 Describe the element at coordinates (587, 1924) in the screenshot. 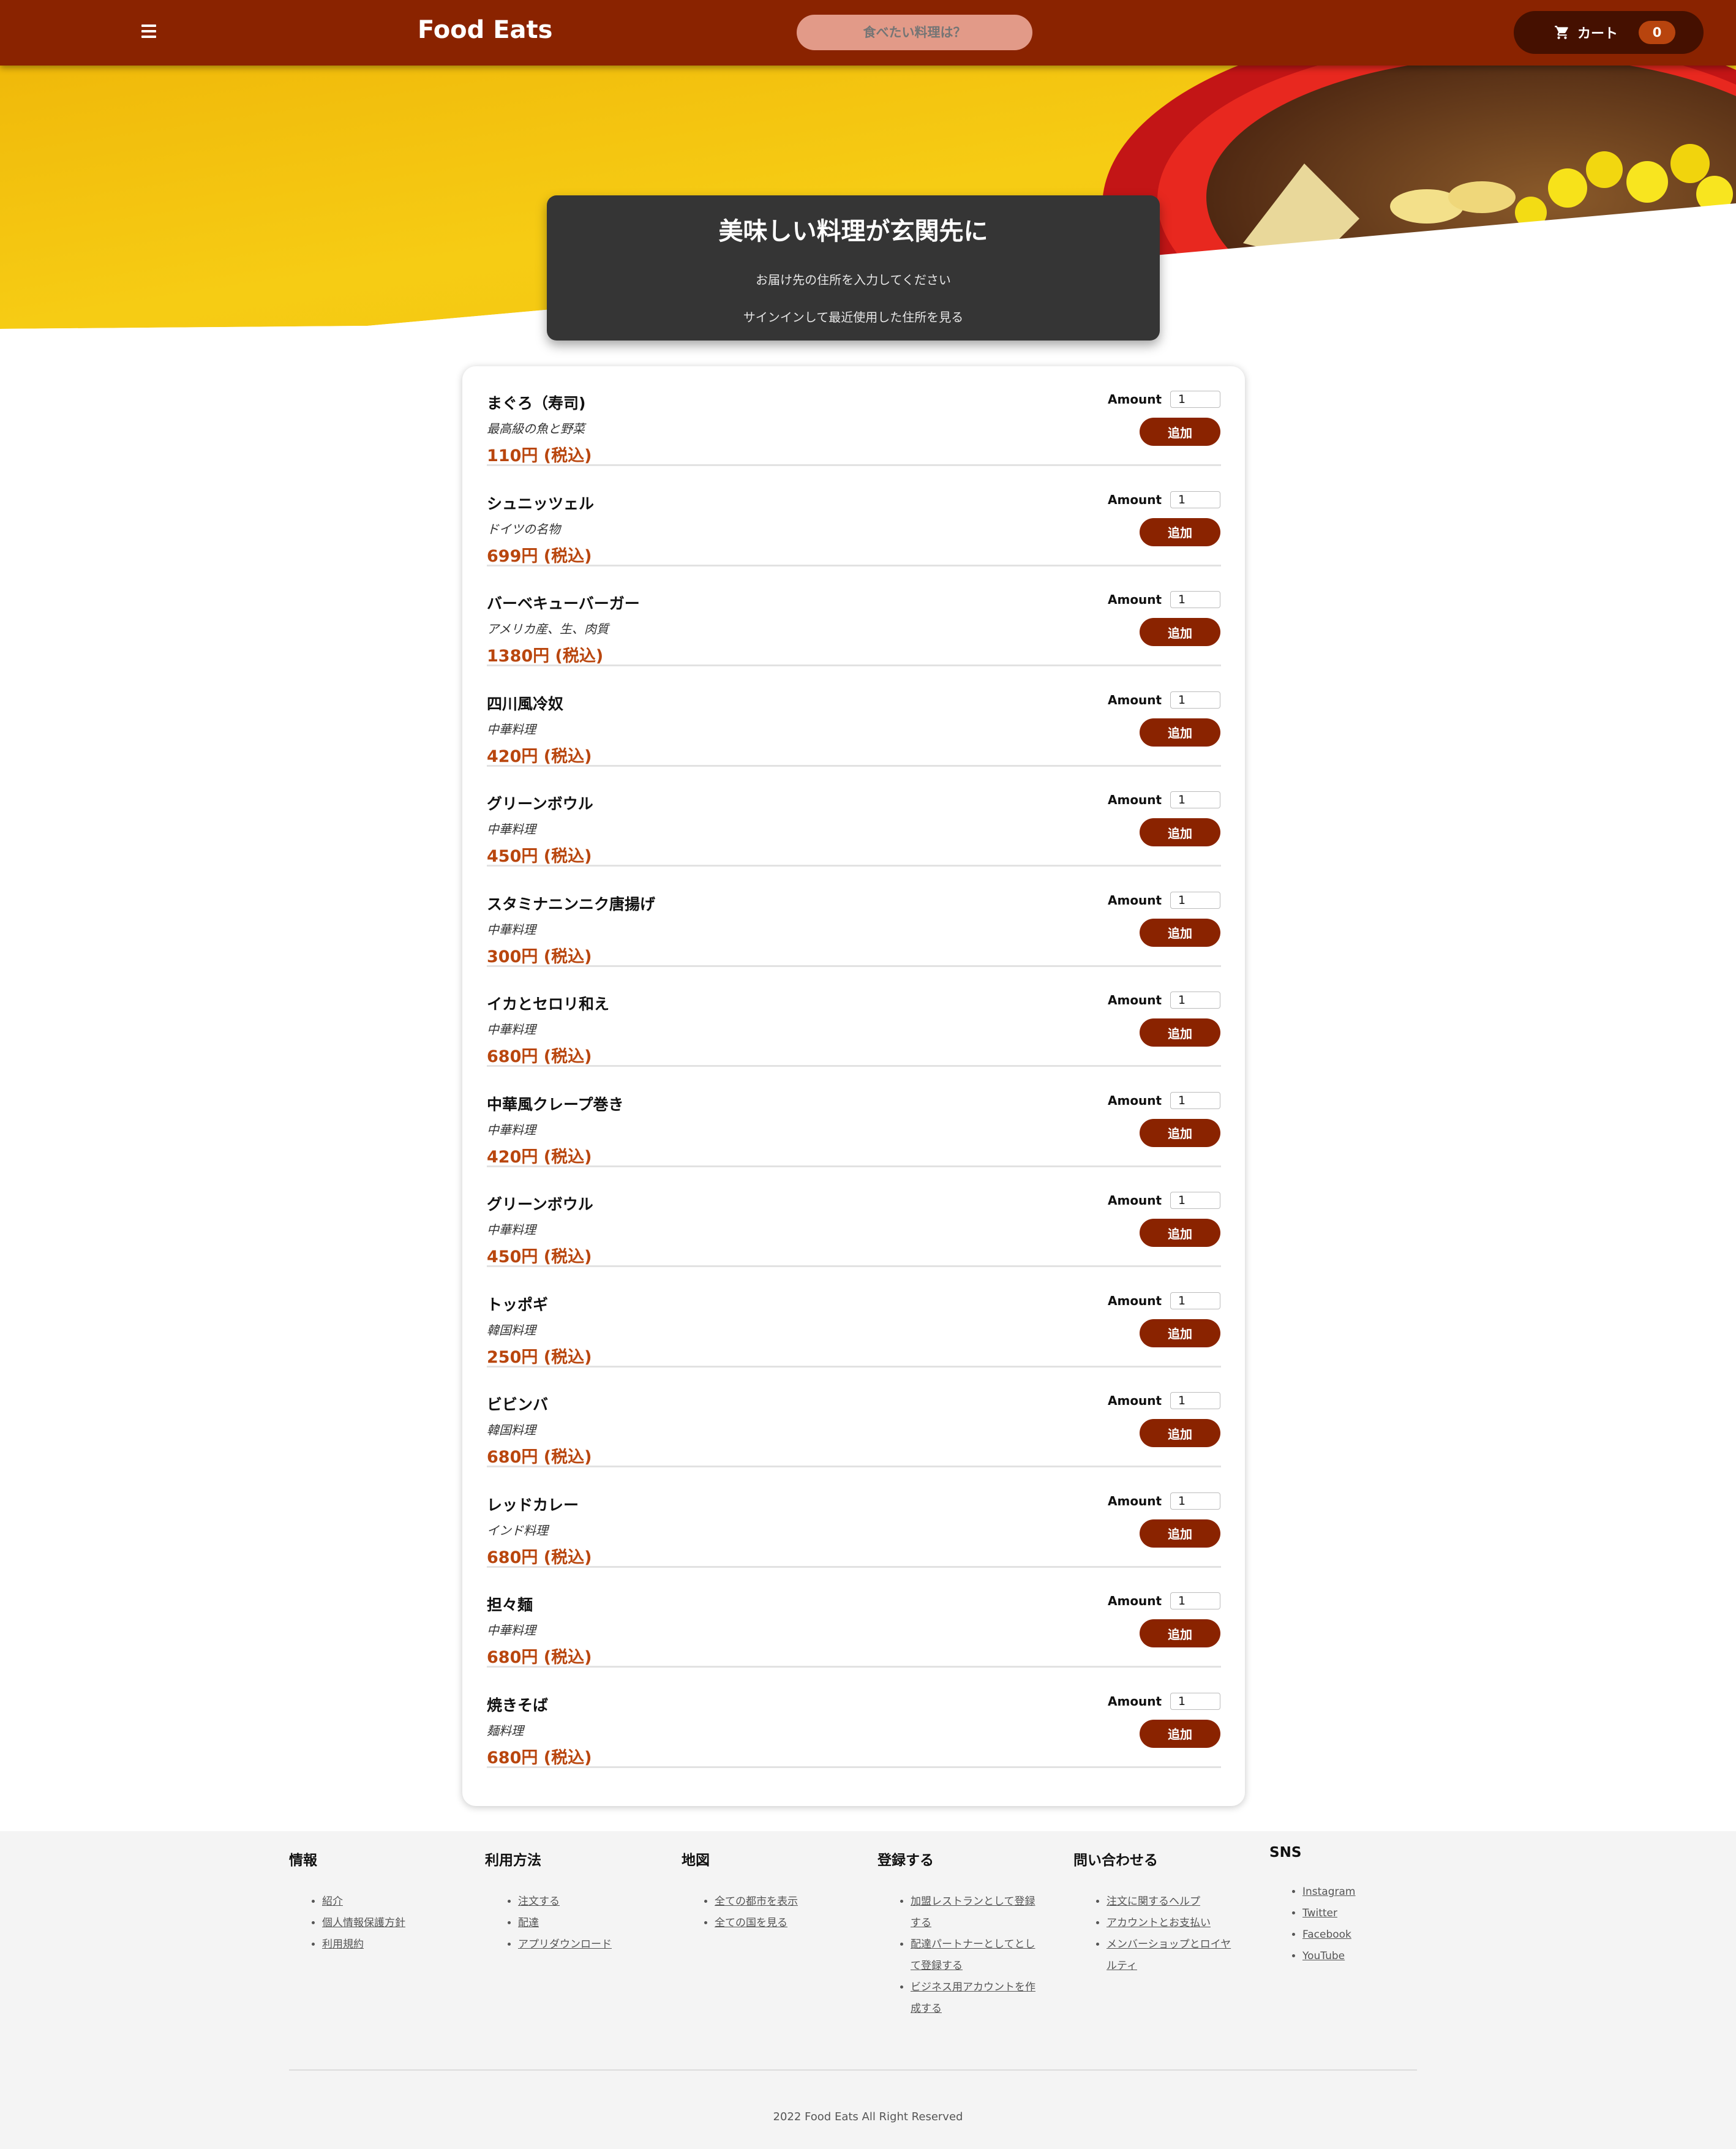

I see `footer-link: 配達` at that location.